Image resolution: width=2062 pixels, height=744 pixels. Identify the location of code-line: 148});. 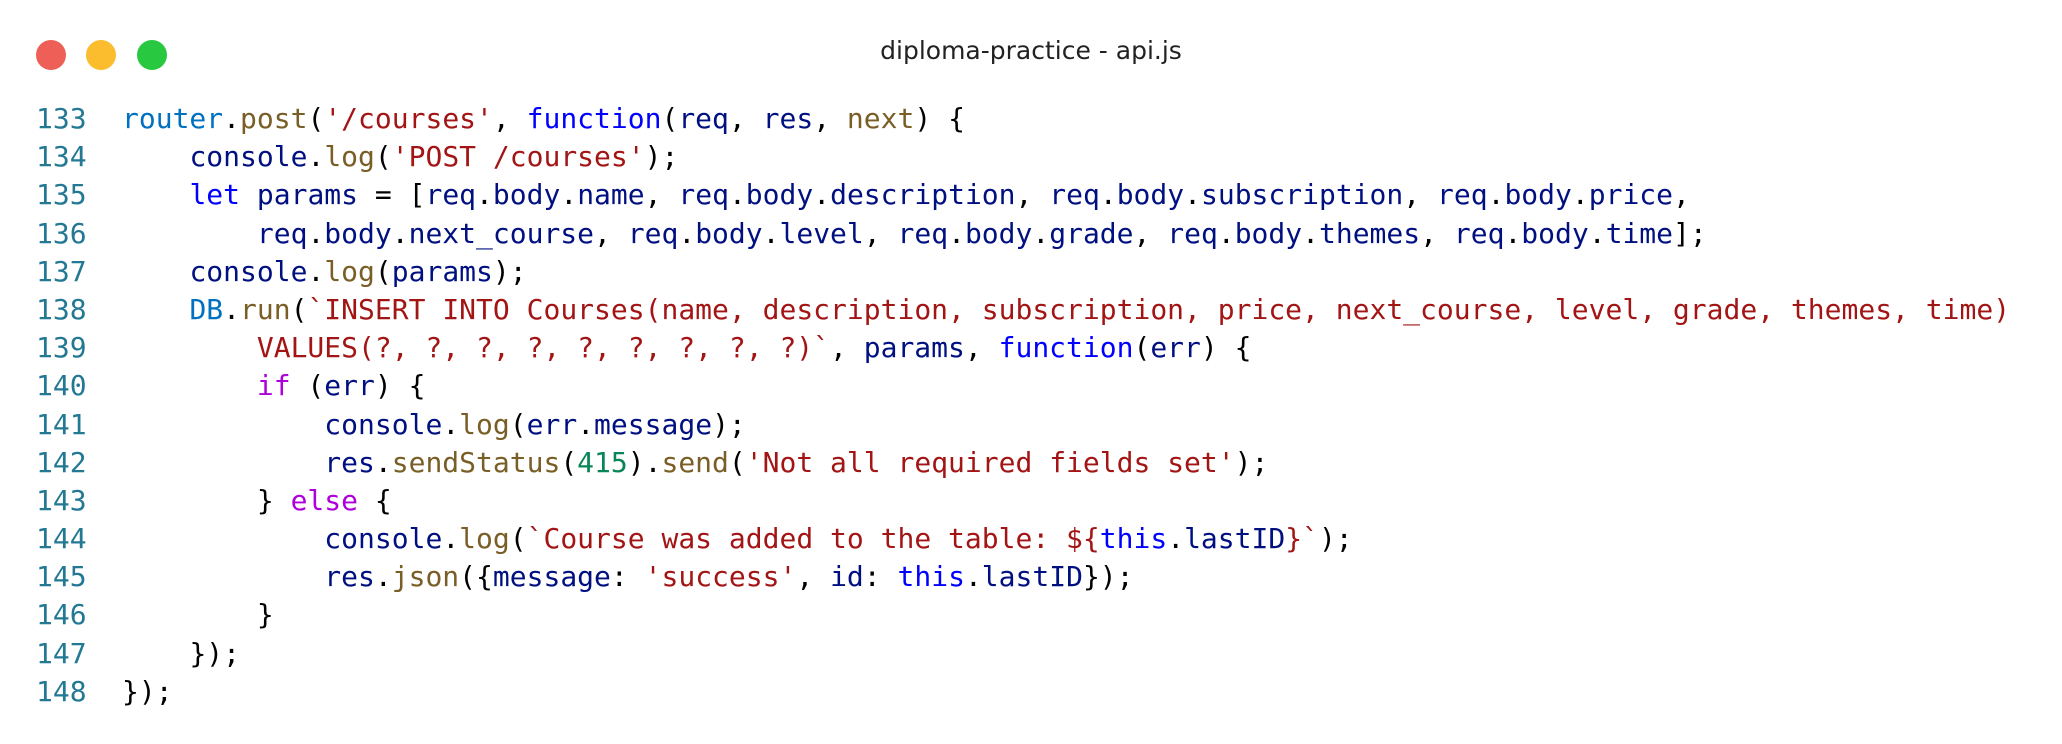
(1031, 692).